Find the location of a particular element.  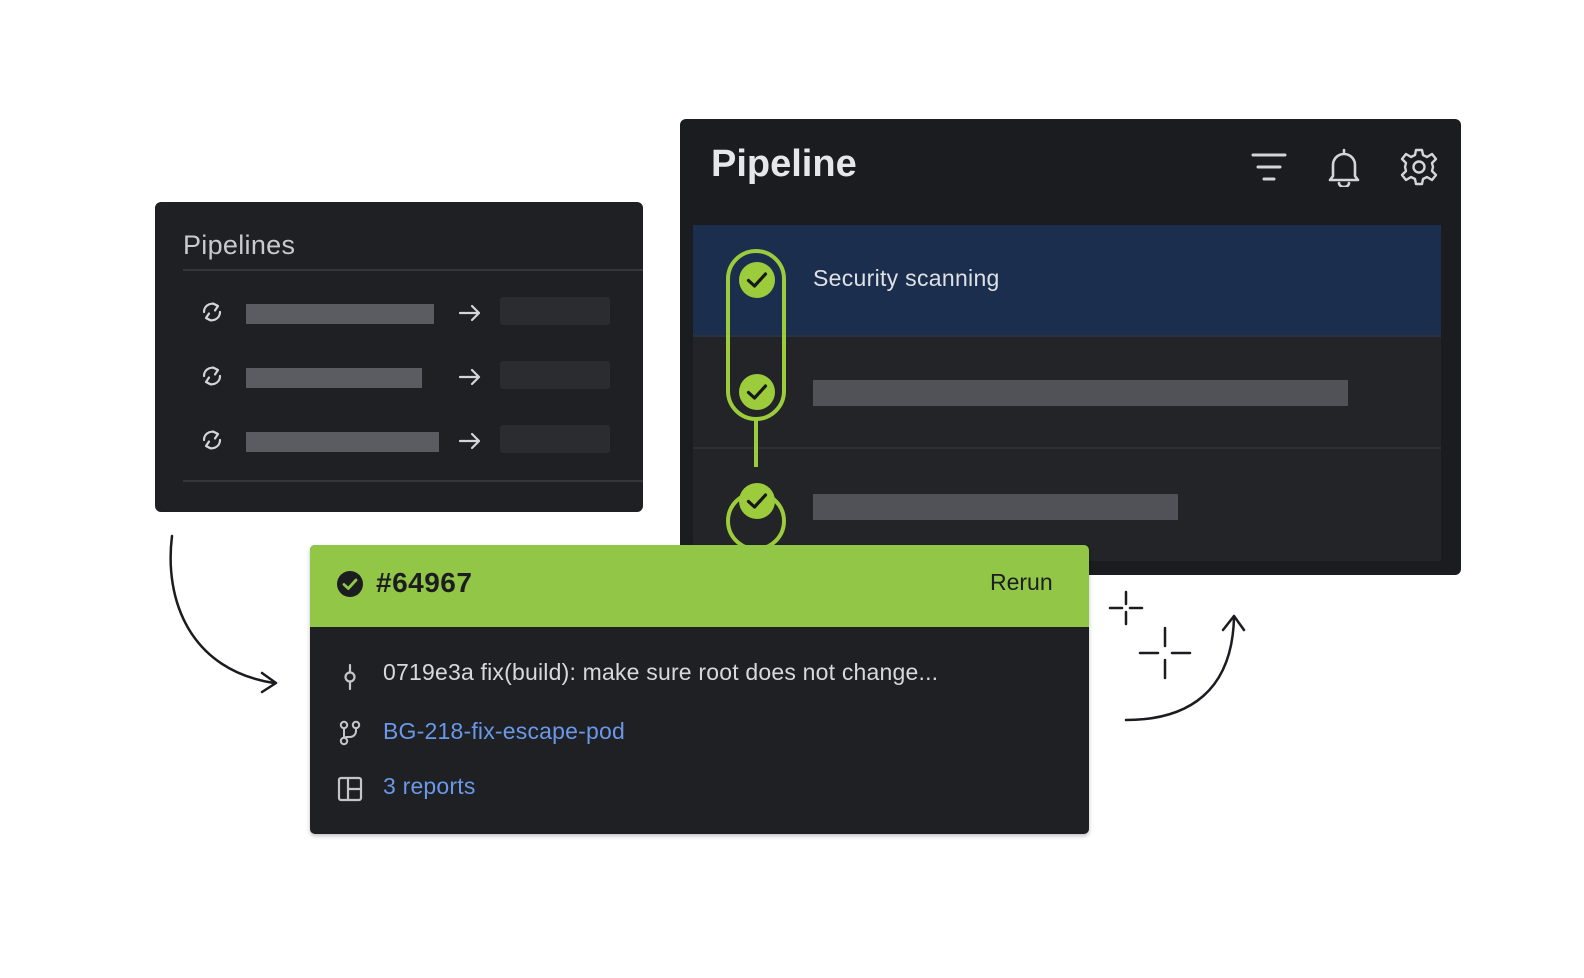

pipelines-panel: Pipelines is located at coordinates (399, 357).